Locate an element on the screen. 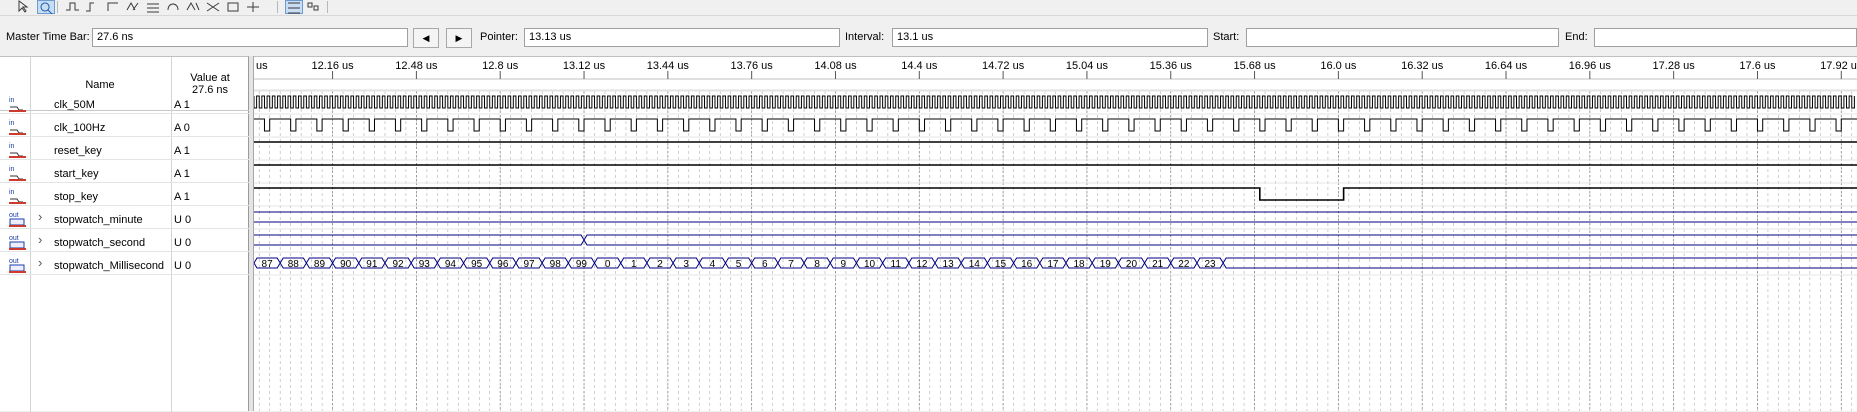  tick-label: 17.28 us is located at coordinates (1674, 66).